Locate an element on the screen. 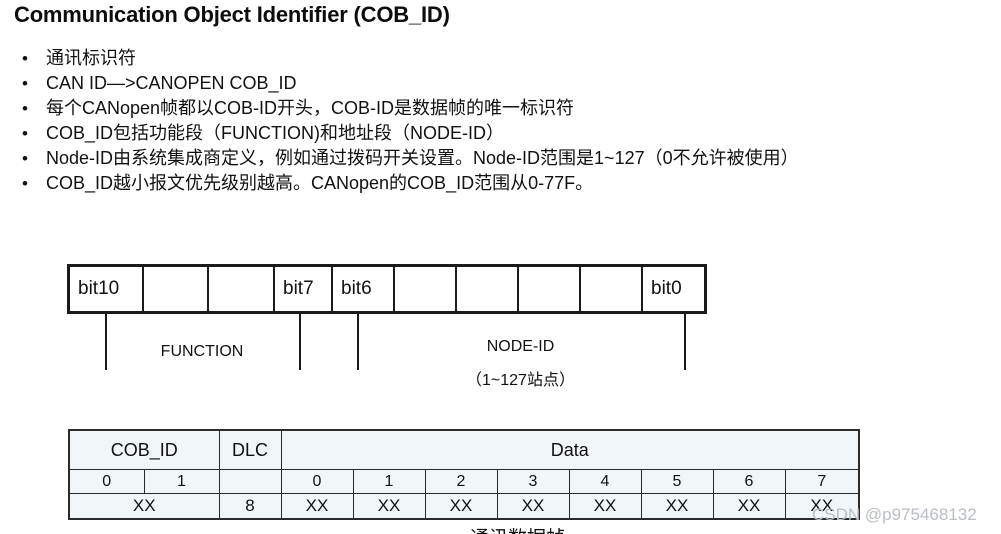  frame-header-row: COB_ID DLC Data is located at coordinates (464, 449).